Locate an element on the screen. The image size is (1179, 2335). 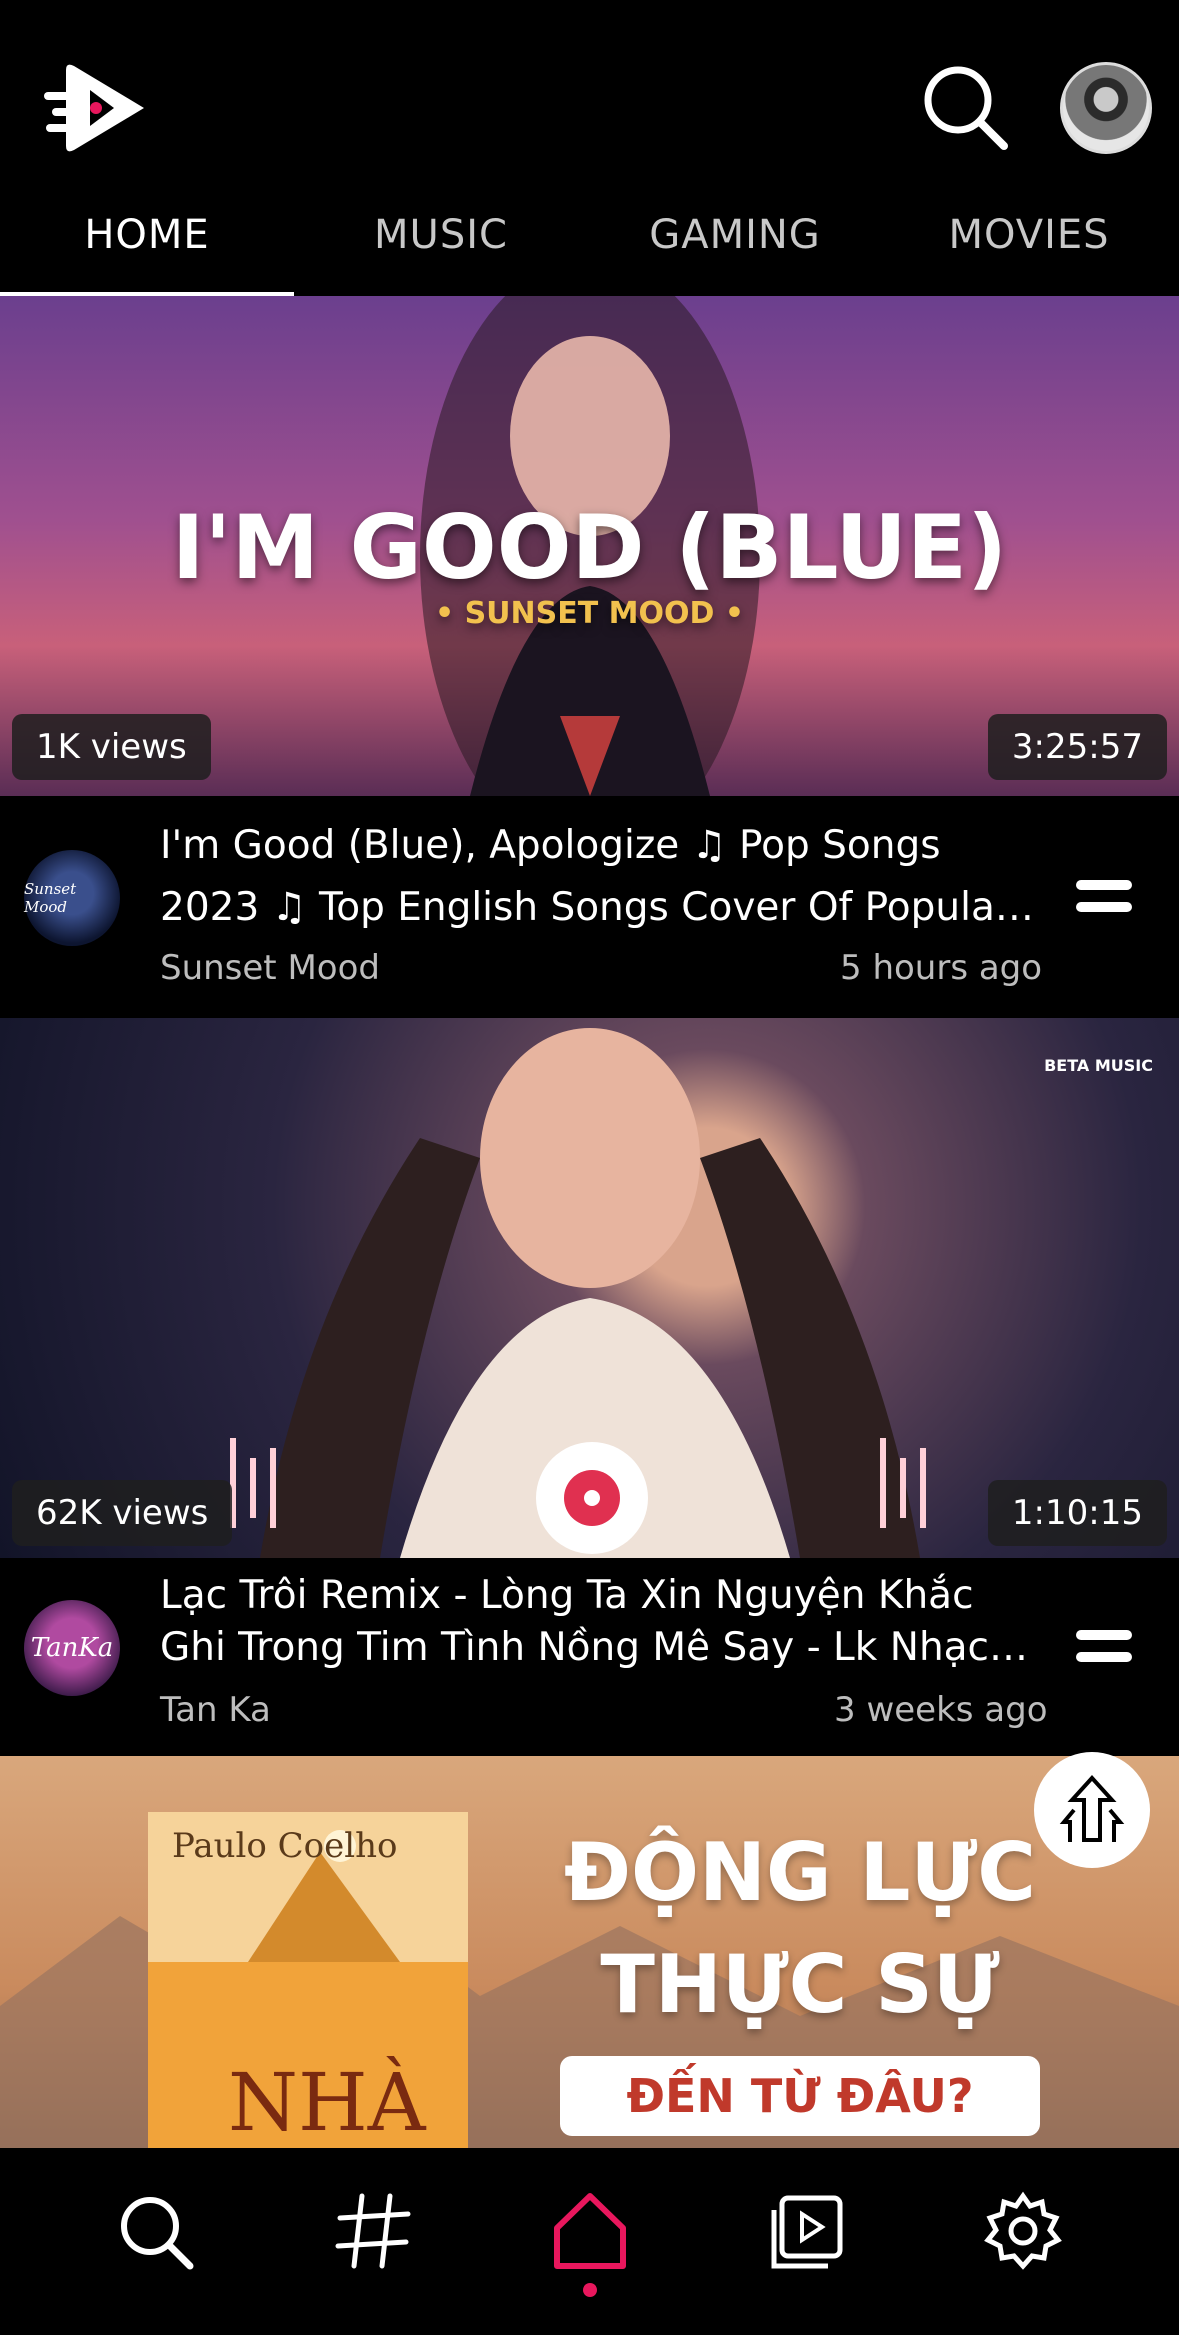
thumbnail-title-text: I'M GOOD (BLUE) is located at coordinates (589, 547).